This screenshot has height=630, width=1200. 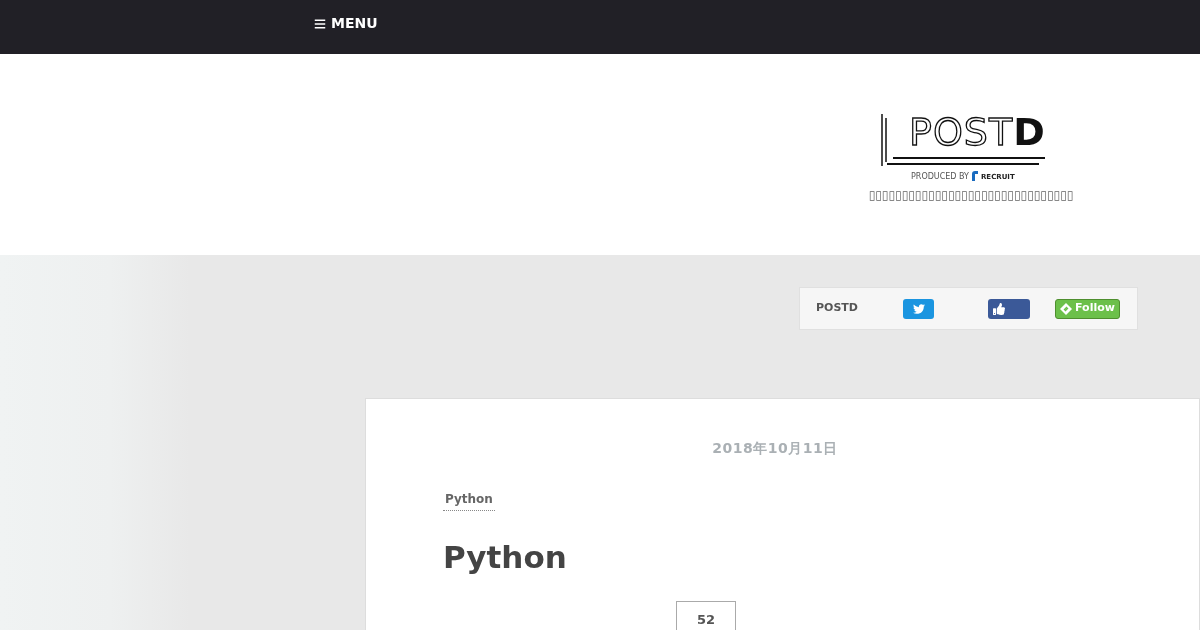 What do you see at coordinates (1066, 308) in the screenshot?
I see `feed-icon` at bounding box center [1066, 308].